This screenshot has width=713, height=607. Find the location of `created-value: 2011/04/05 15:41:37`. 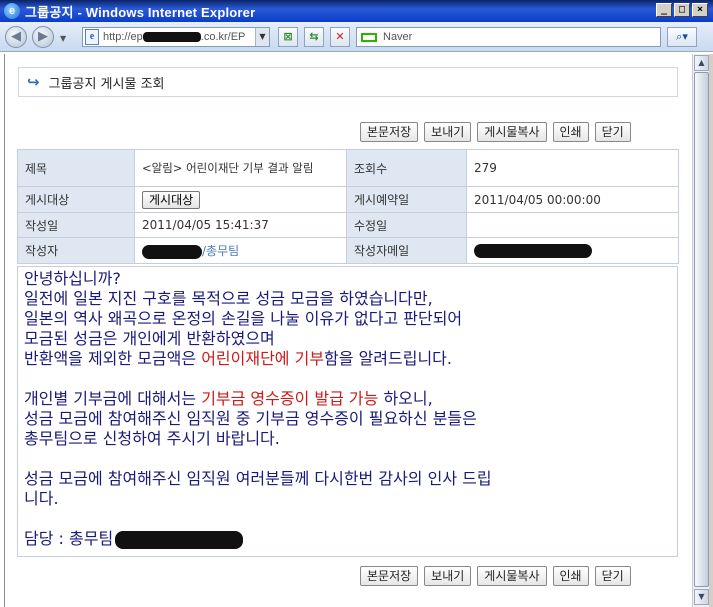

created-value: 2011/04/05 15:41:37 is located at coordinates (240, 225).